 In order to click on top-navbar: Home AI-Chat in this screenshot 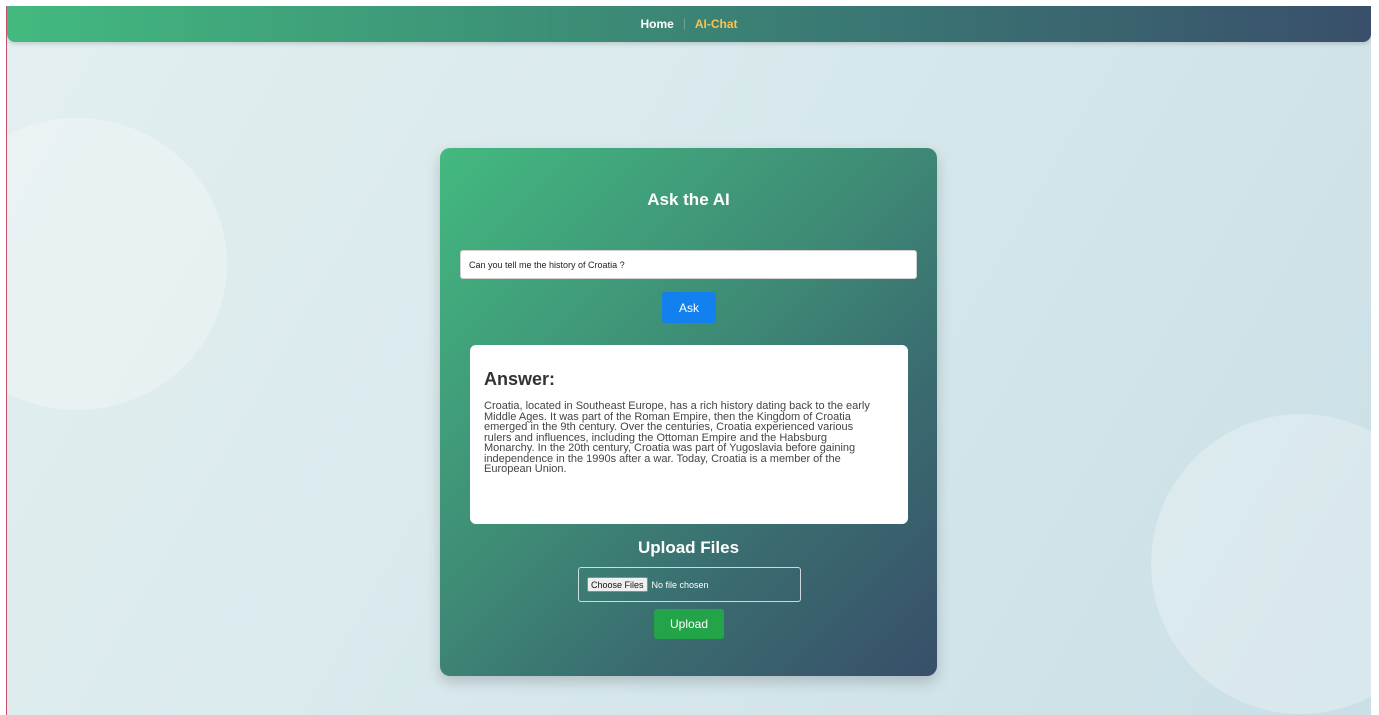, I will do `click(689, 24)`.